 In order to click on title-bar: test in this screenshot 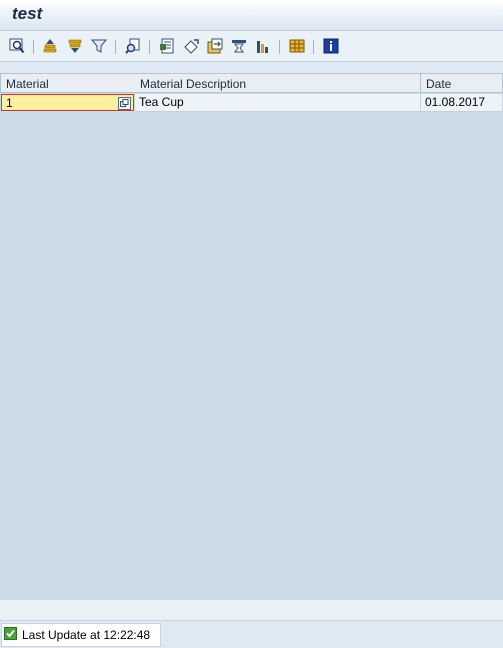, I will do `click(251, 15)`.